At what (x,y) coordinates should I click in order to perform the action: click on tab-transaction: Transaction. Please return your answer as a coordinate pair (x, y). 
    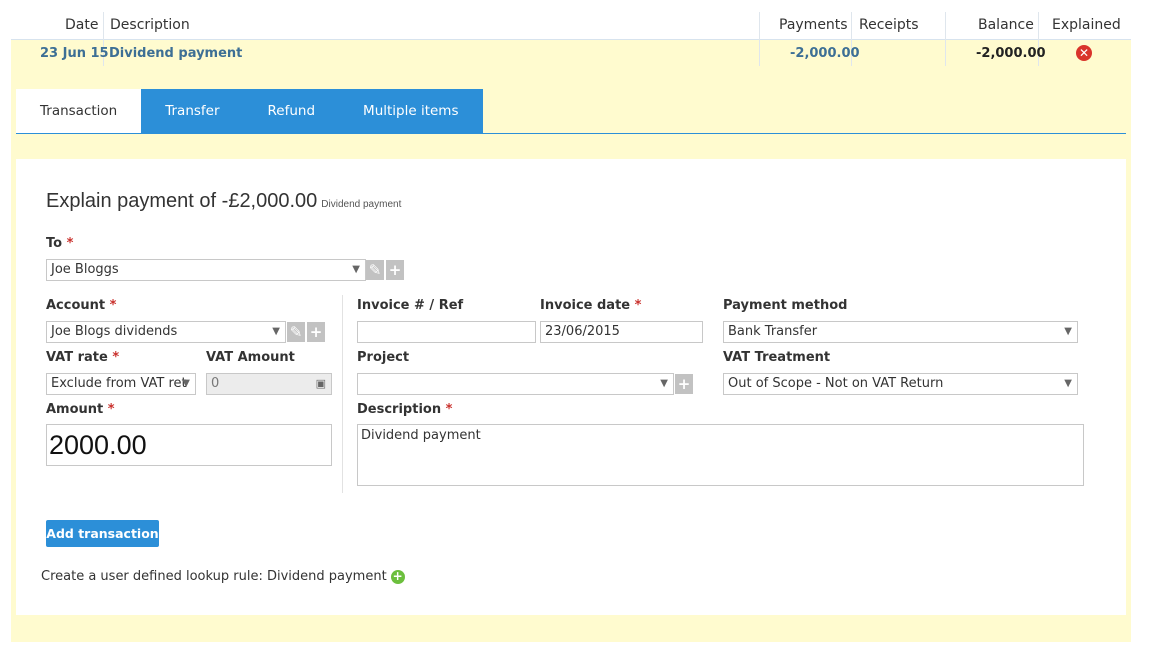
    Looking at the image, I should click on (79, 111).